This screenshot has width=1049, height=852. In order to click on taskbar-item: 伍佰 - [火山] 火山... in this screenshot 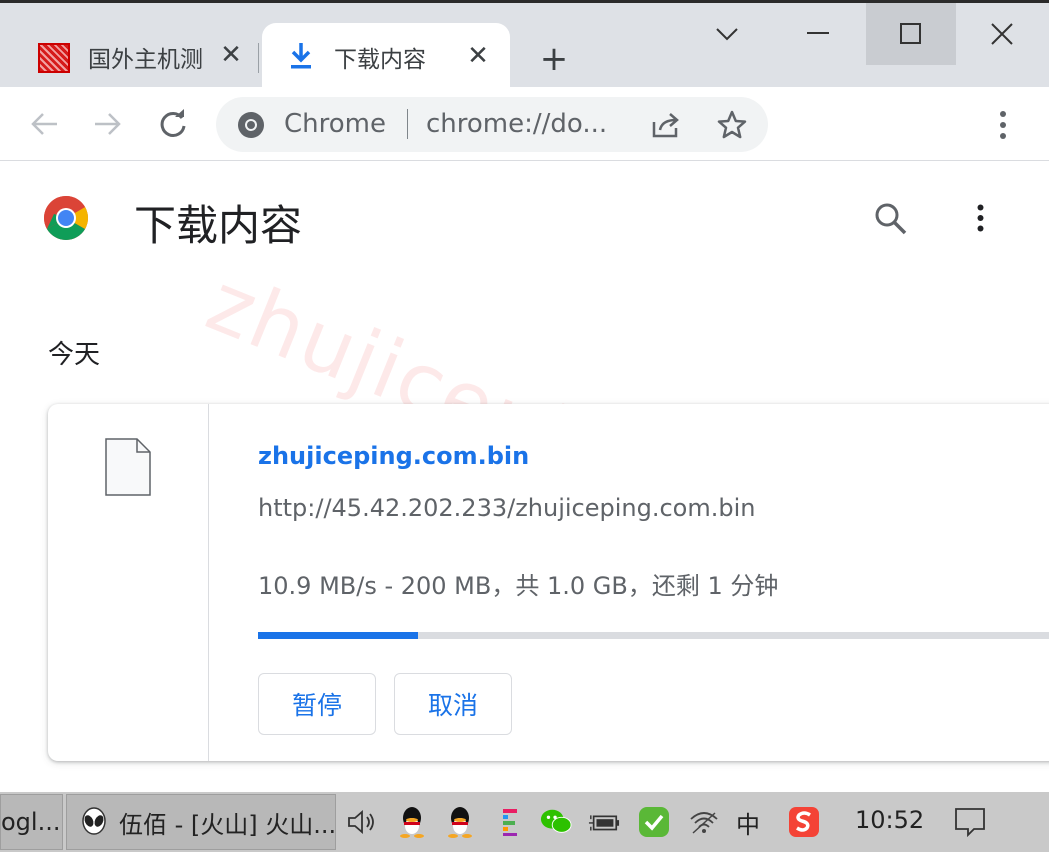, I will do `click(201, 822)`.